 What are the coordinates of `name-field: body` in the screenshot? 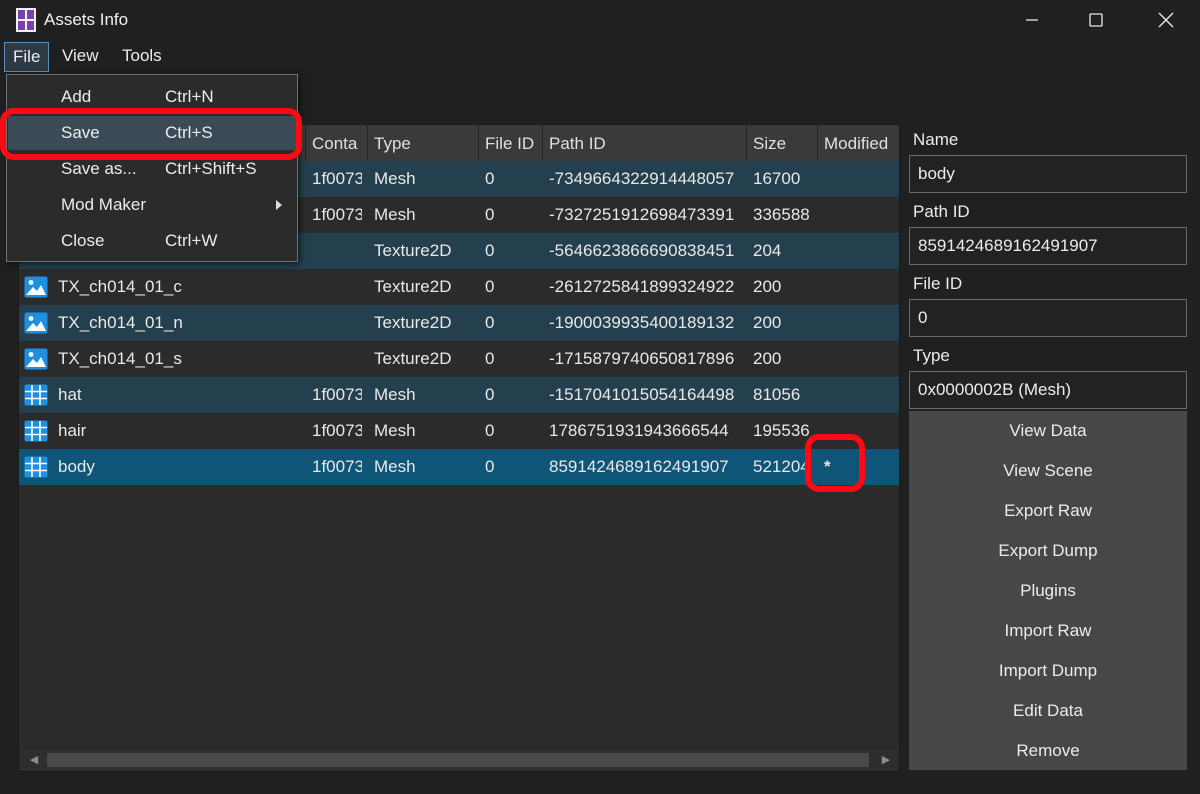 It's located at (1048, 174).